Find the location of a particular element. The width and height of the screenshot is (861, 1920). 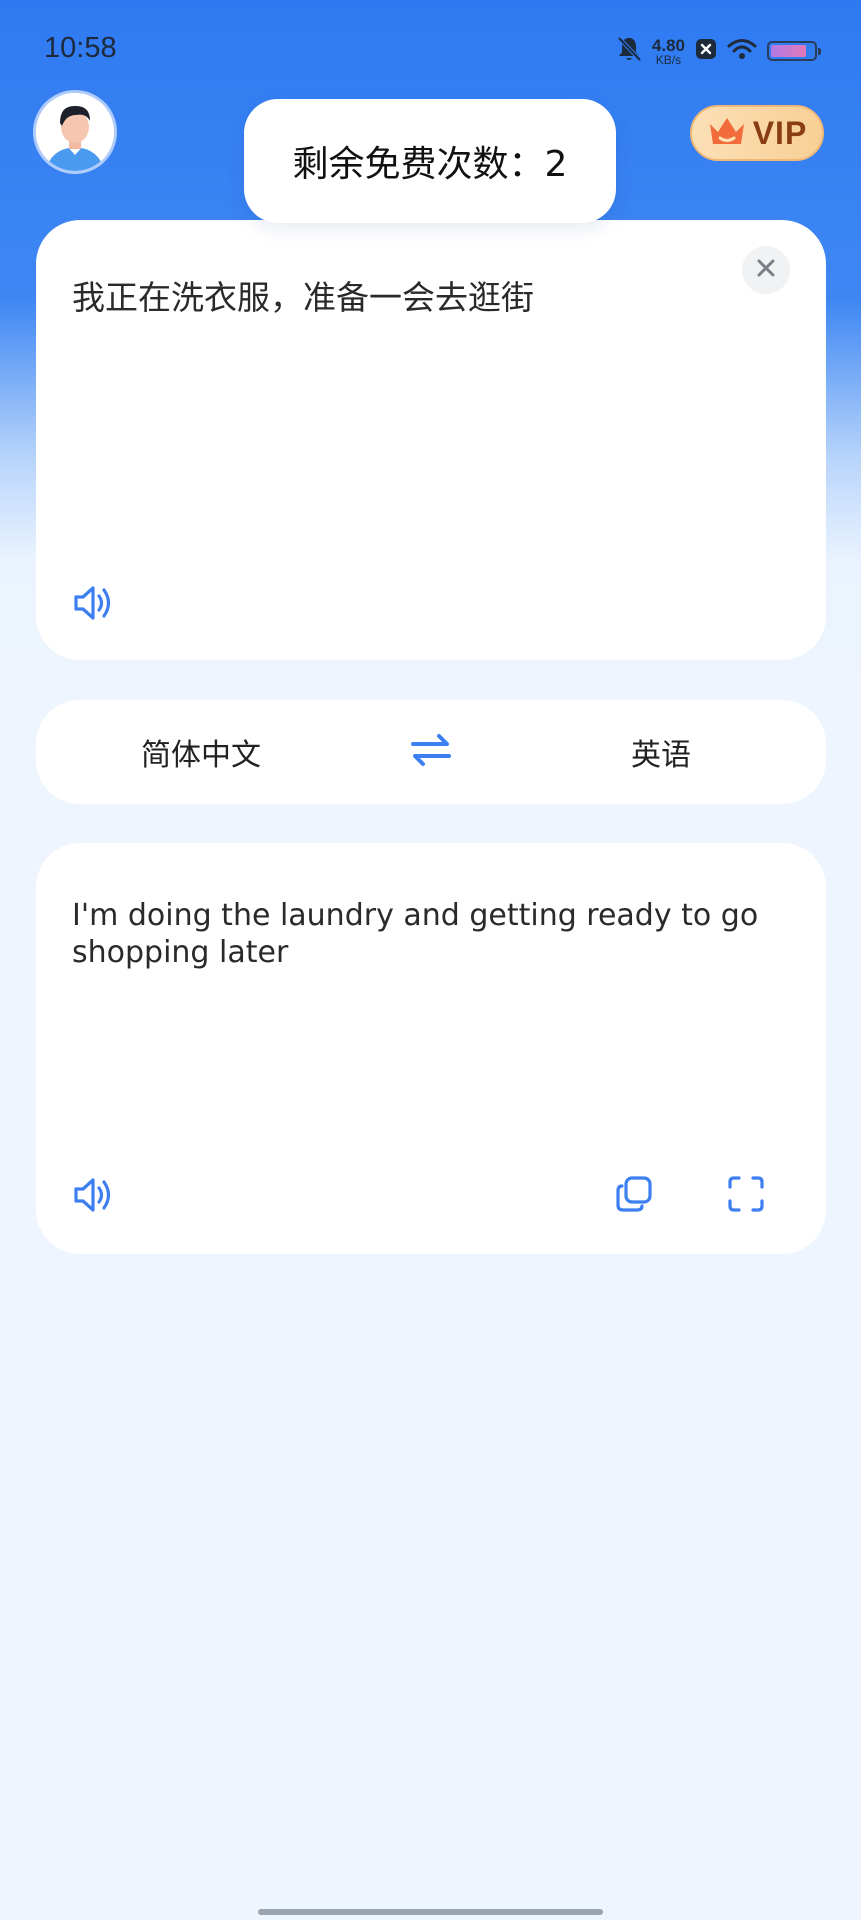

fullscreen-icon is located at coordinates (746, 1196).